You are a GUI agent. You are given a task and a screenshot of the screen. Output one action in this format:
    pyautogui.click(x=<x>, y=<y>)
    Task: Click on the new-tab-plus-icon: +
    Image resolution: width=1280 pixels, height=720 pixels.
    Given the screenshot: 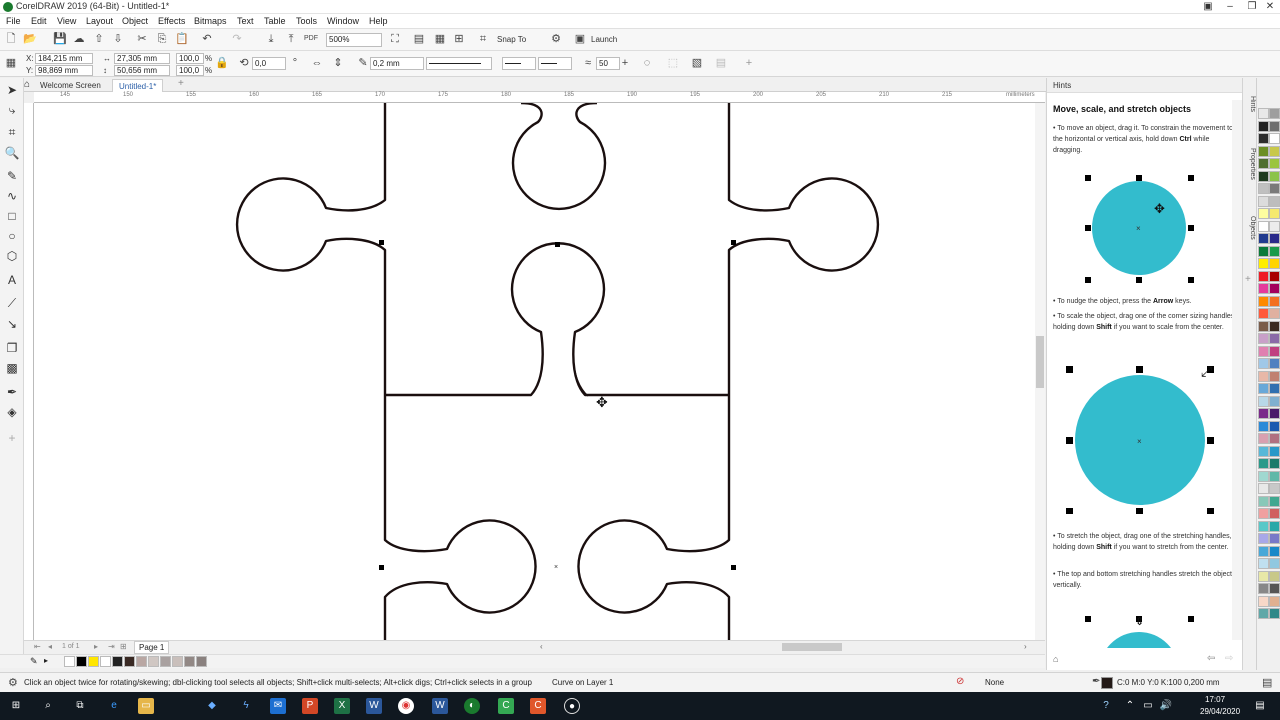 What is the action you would take?
    pyautogui.click(x=181, y=83)
    